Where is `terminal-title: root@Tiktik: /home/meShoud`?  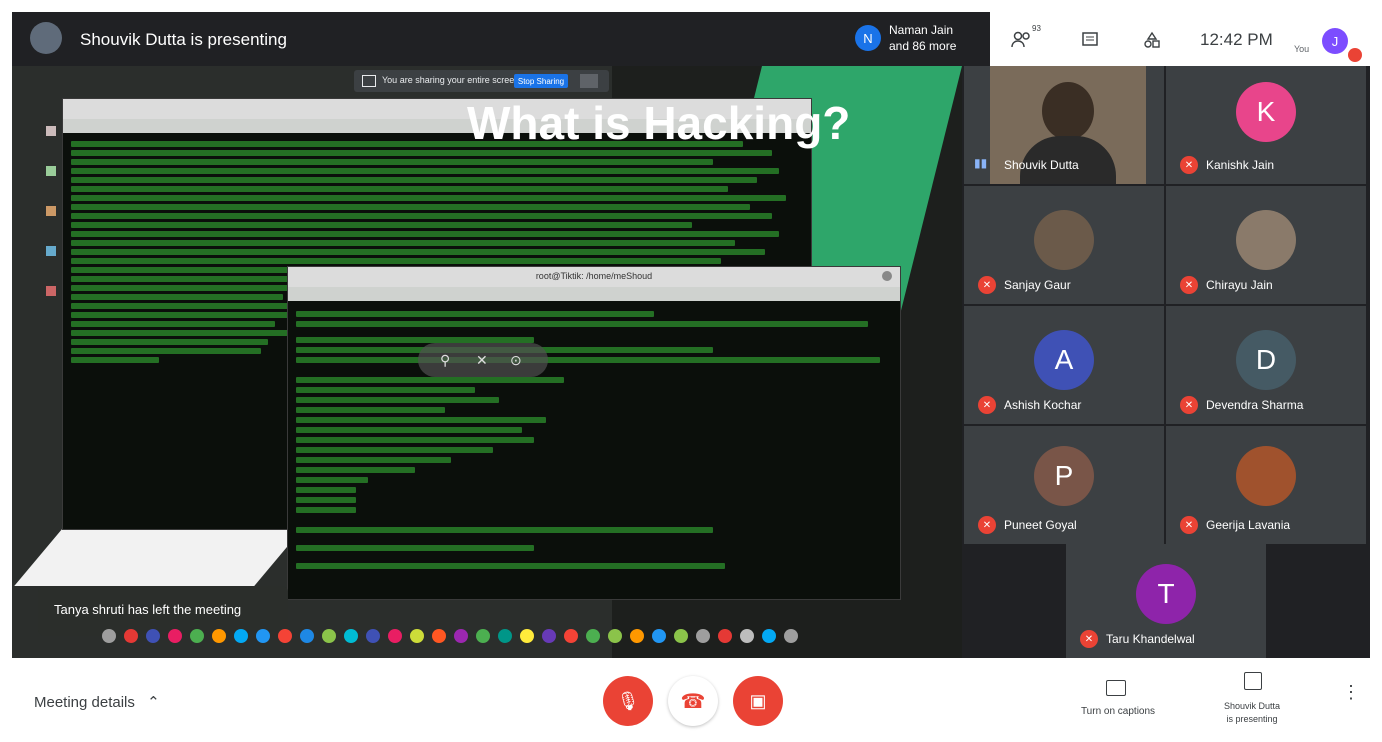 terminal-title: root@Tiktik: /home/meShoud is located at coordinates (594, 276).